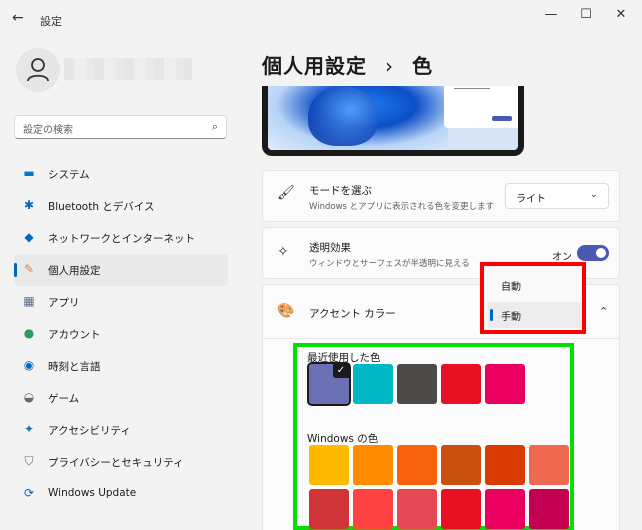  I want to click on accessibility-icon: ✦, so click(29, 429).